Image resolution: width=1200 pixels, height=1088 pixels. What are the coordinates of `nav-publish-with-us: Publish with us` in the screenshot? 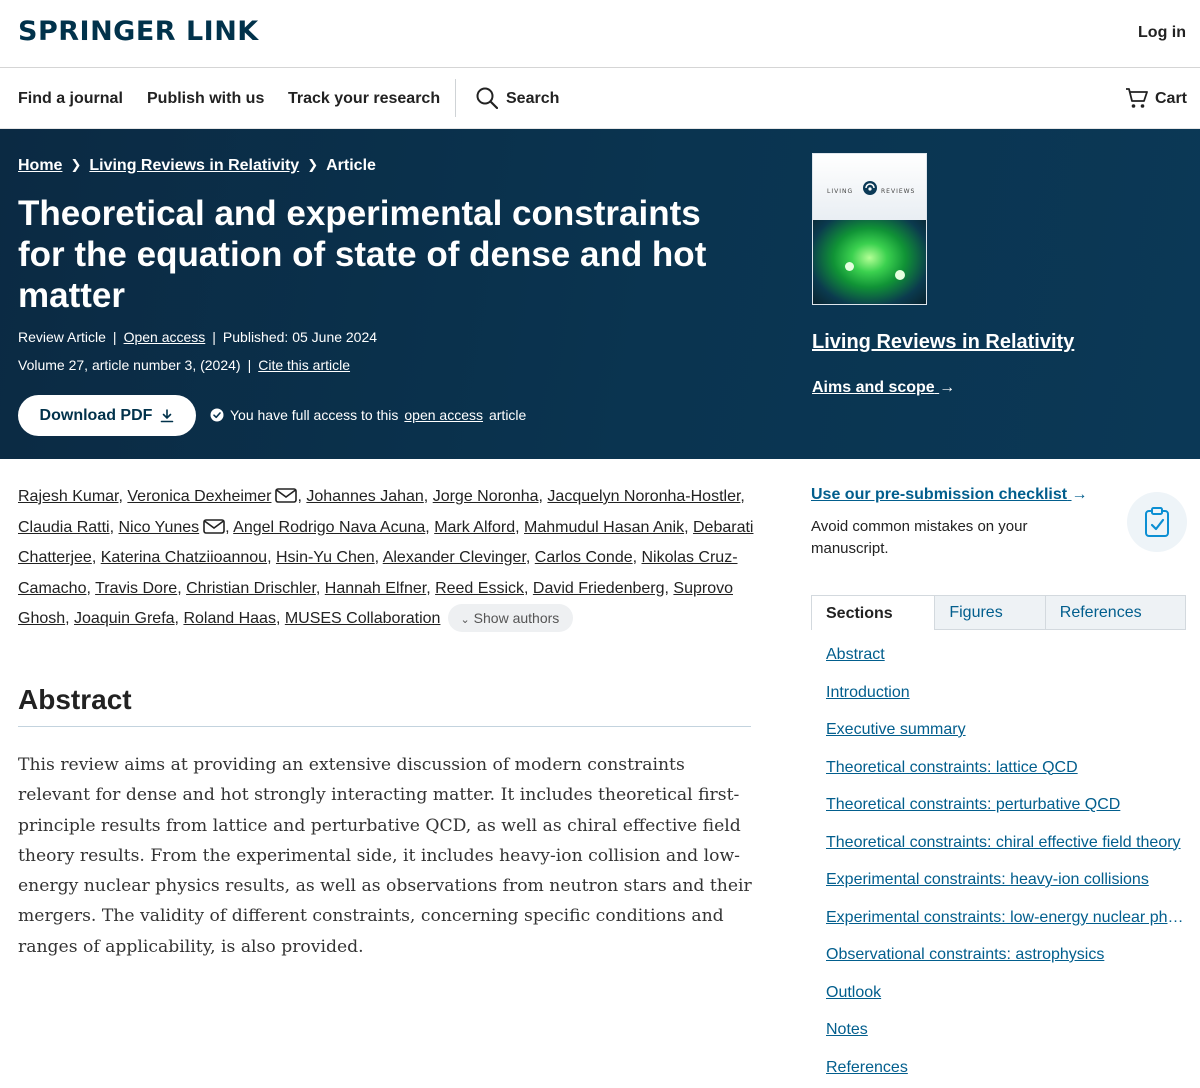 It's located at (205, 99).